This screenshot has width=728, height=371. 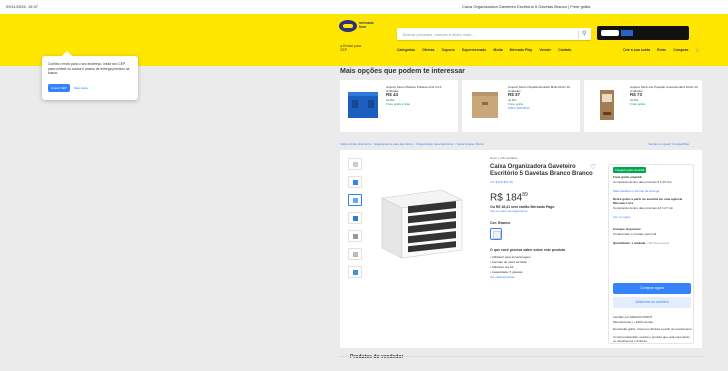 I want to click on feature-text: Formato de caixa fechada, so click(x=509, y=262).